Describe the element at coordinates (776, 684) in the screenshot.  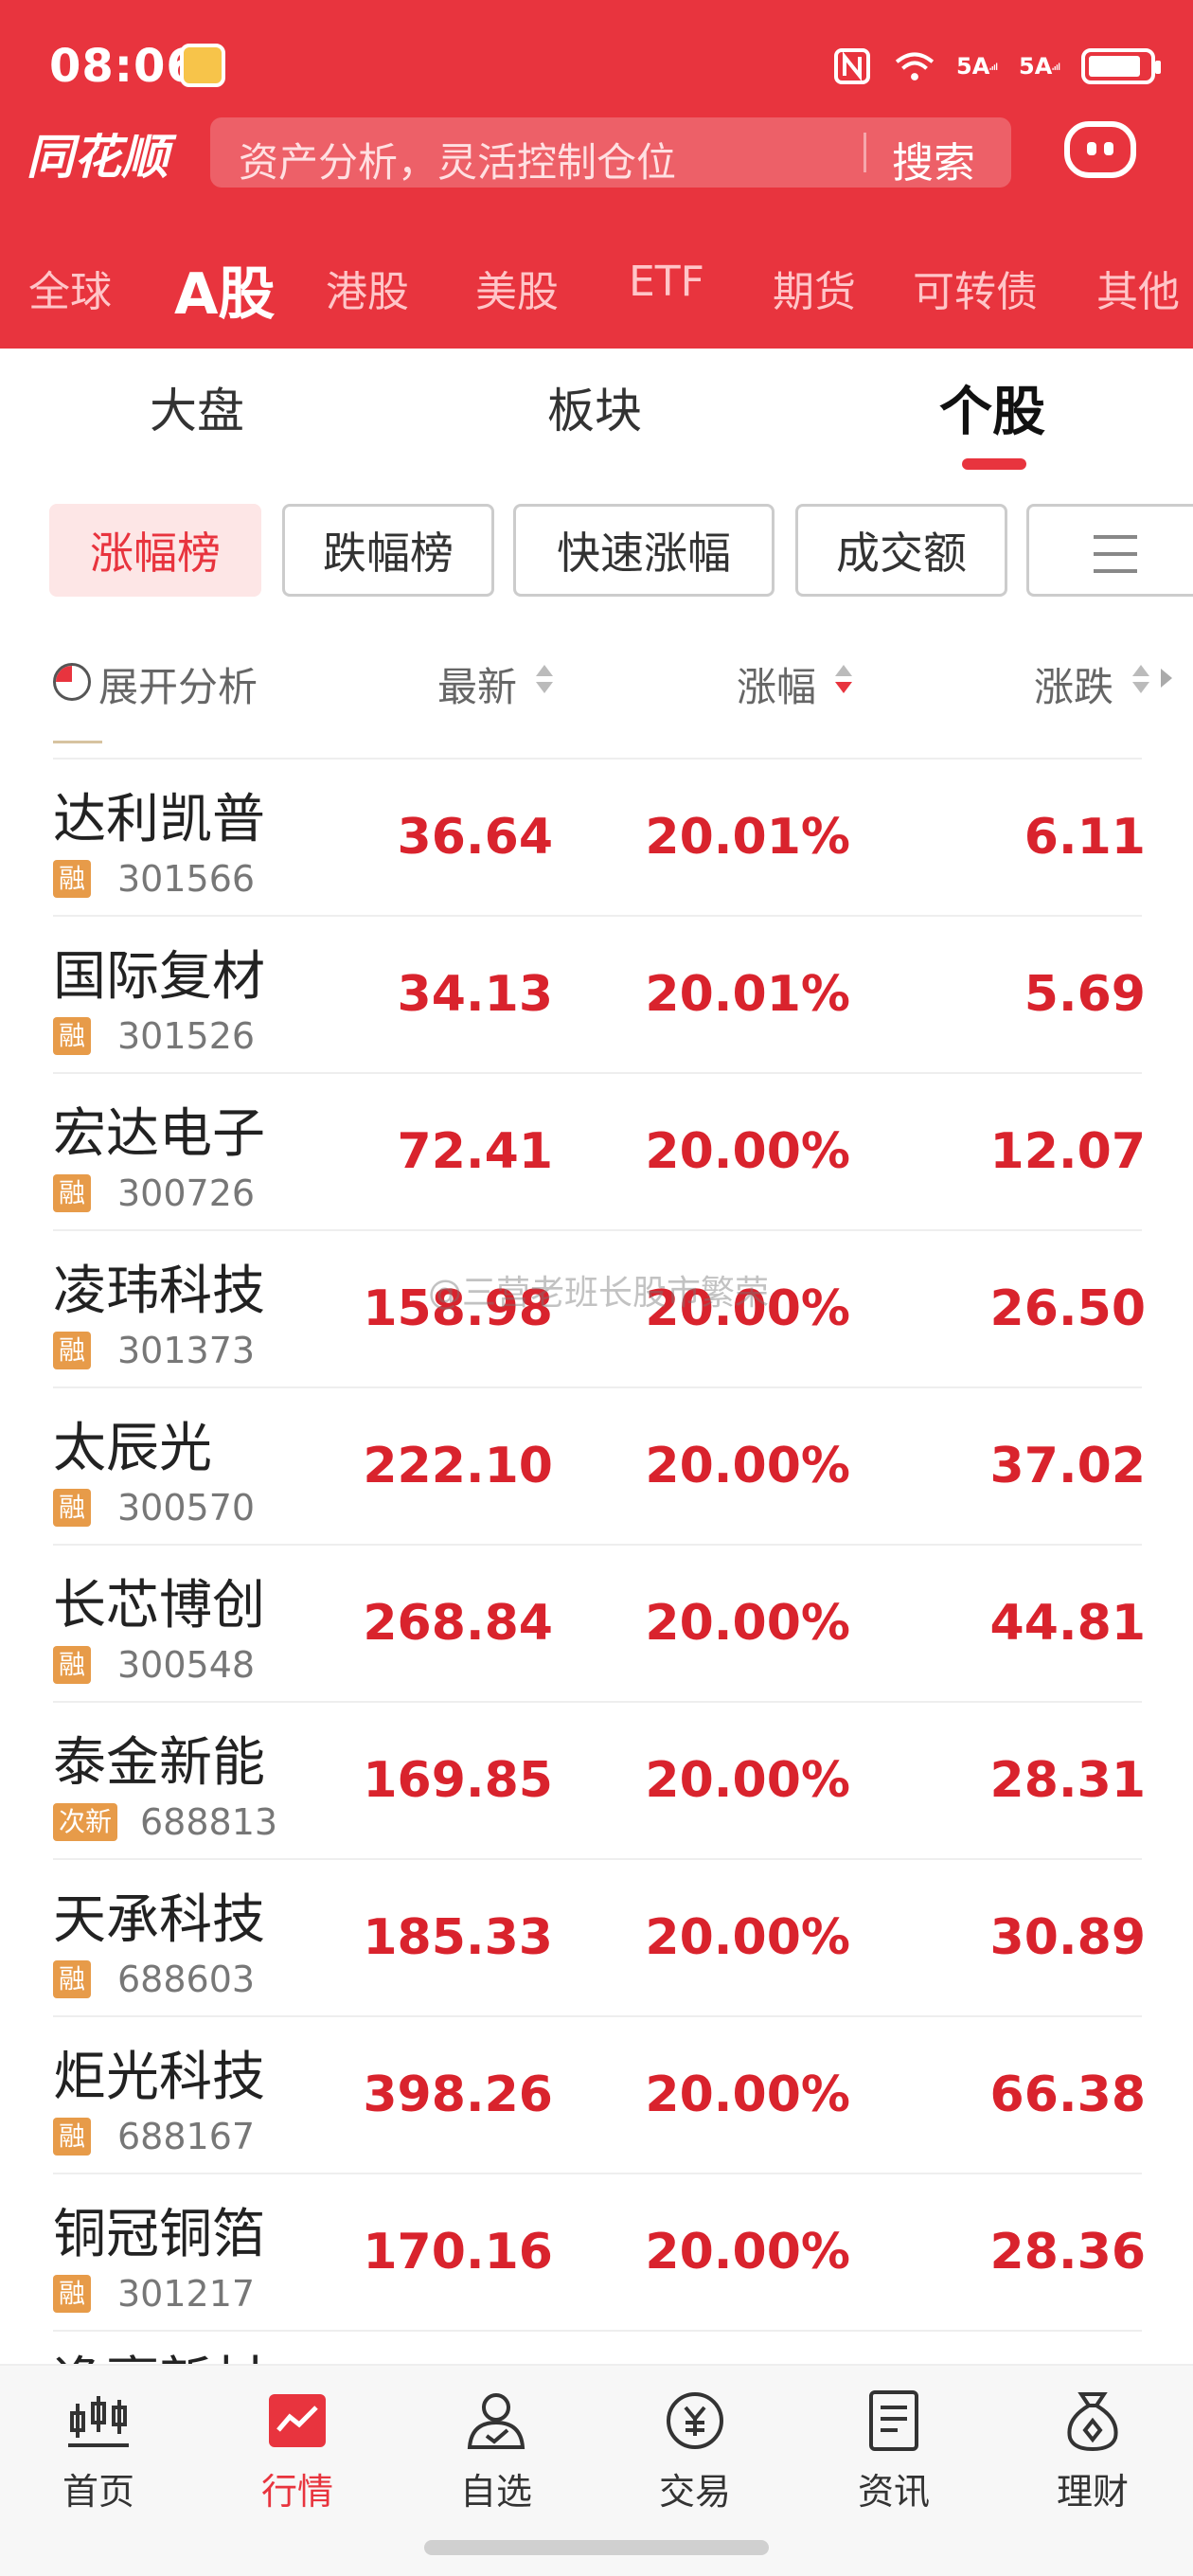
I see `column-change-pct: 涨幅` at that location.